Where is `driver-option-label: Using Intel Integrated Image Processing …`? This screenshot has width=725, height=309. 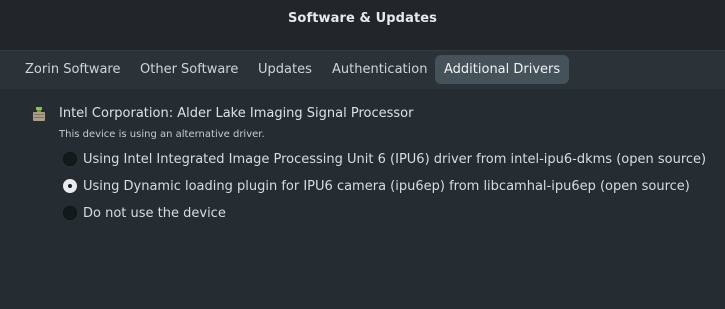 driver-option-label: Using Intel Integrated Image Processing … is located at coordinates (395, 159).